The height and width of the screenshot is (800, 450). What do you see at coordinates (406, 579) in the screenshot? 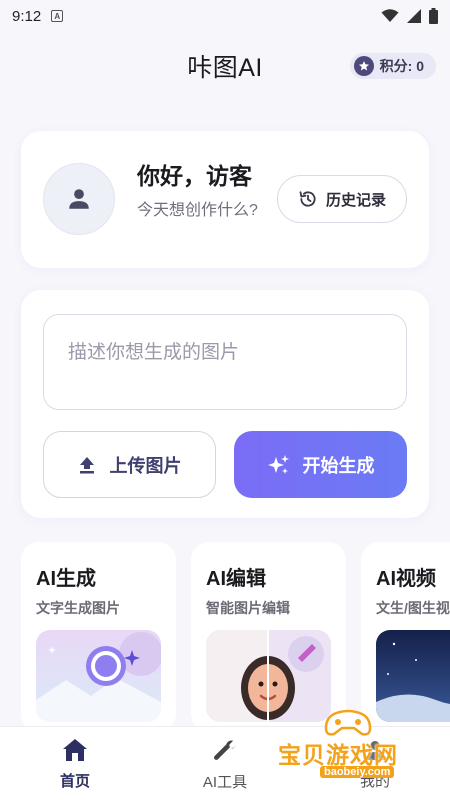
I see `tool-title: AI视频` at bounding box center [406, 579].